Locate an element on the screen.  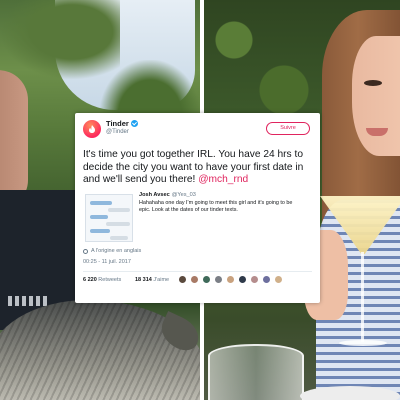
translation-note: A l'origine en anglais is located at coordinates (197, 251).